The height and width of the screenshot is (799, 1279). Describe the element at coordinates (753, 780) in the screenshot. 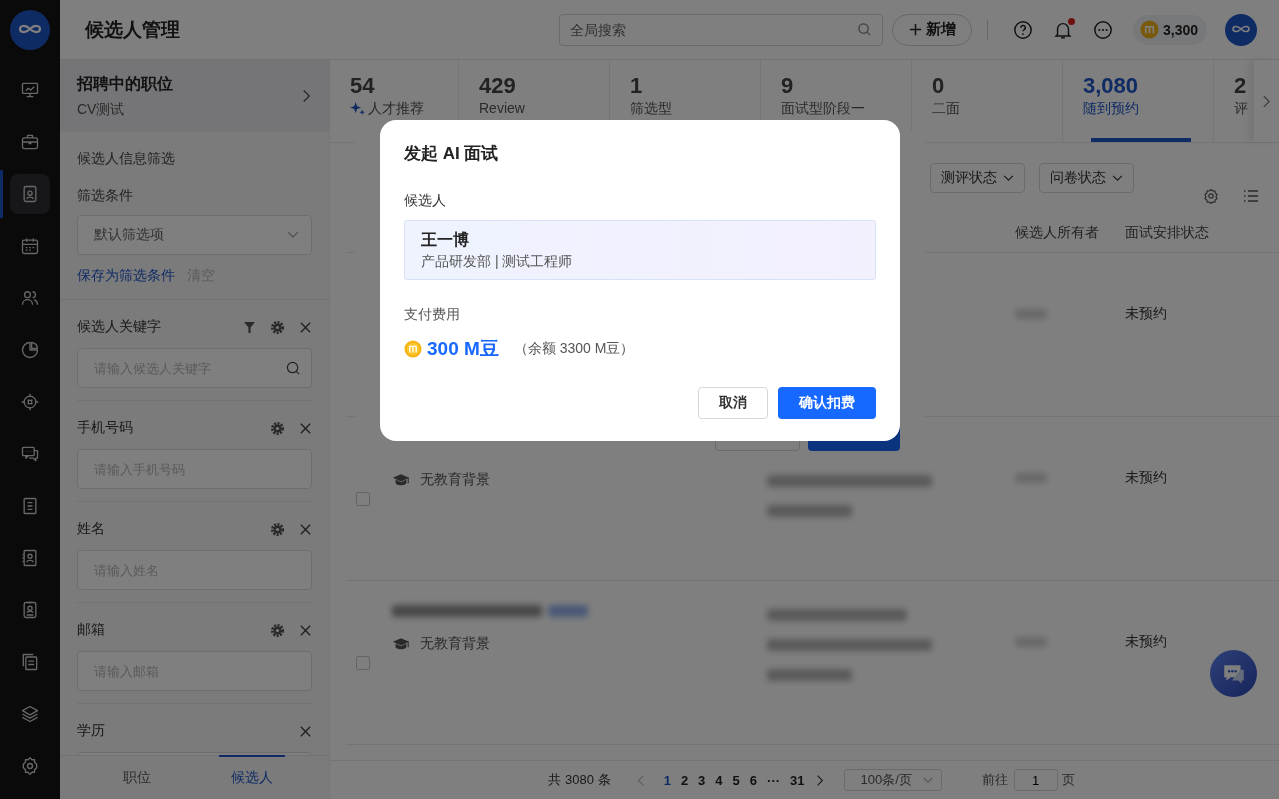

I see `page-button: 6` at that location.